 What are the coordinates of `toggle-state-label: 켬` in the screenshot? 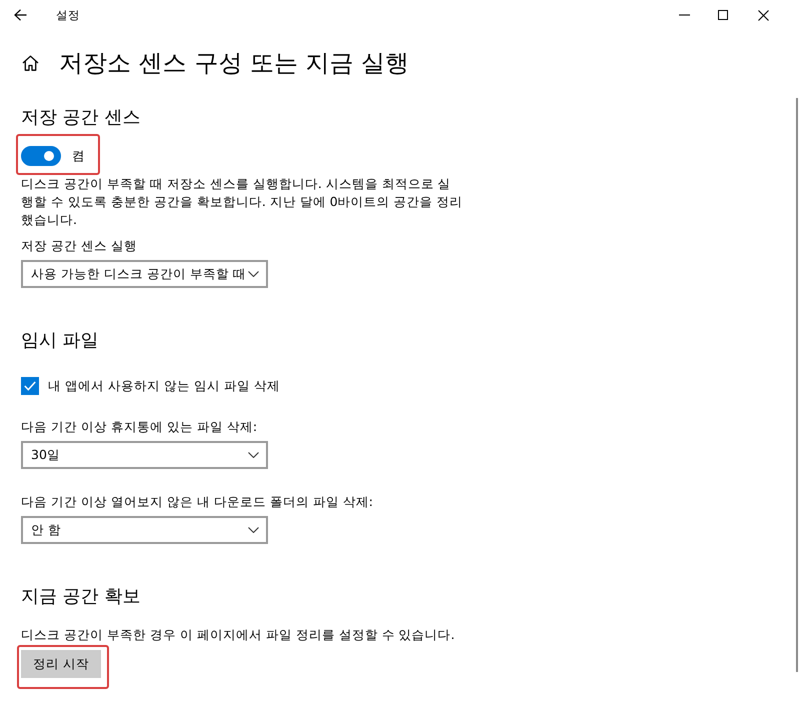 It's located at (78, 156).